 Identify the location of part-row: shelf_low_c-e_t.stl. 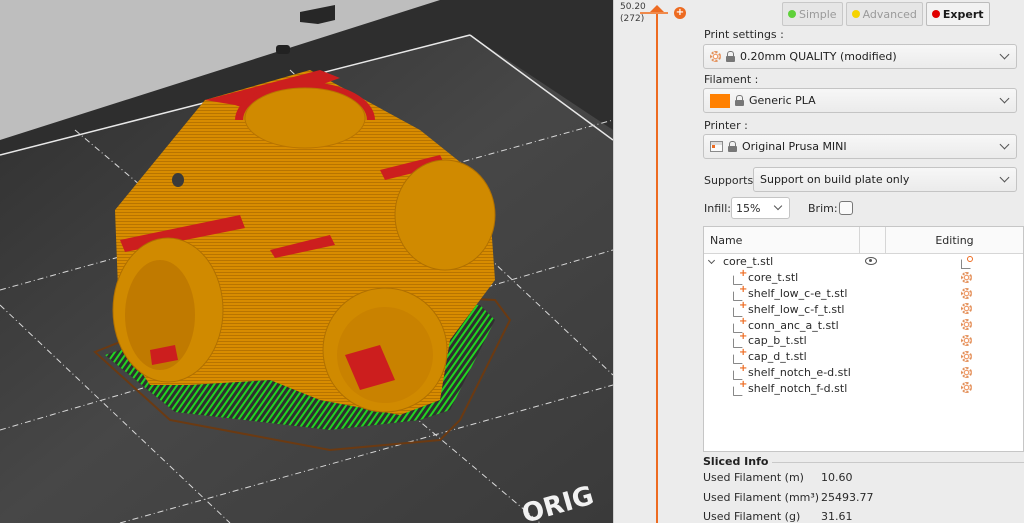
(863, 293).